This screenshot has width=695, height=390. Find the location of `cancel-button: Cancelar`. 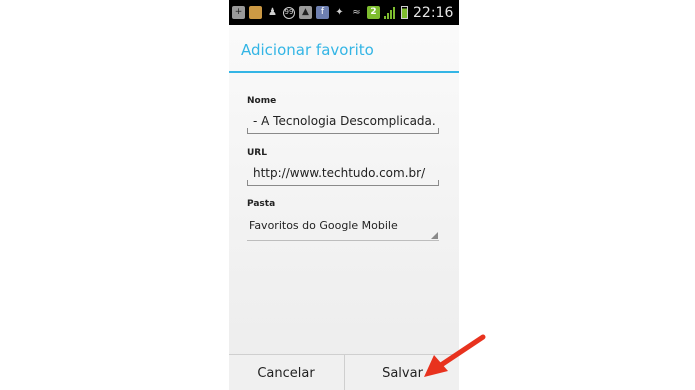

cancel-button: Cancelar is located at coordinates (286, 372).